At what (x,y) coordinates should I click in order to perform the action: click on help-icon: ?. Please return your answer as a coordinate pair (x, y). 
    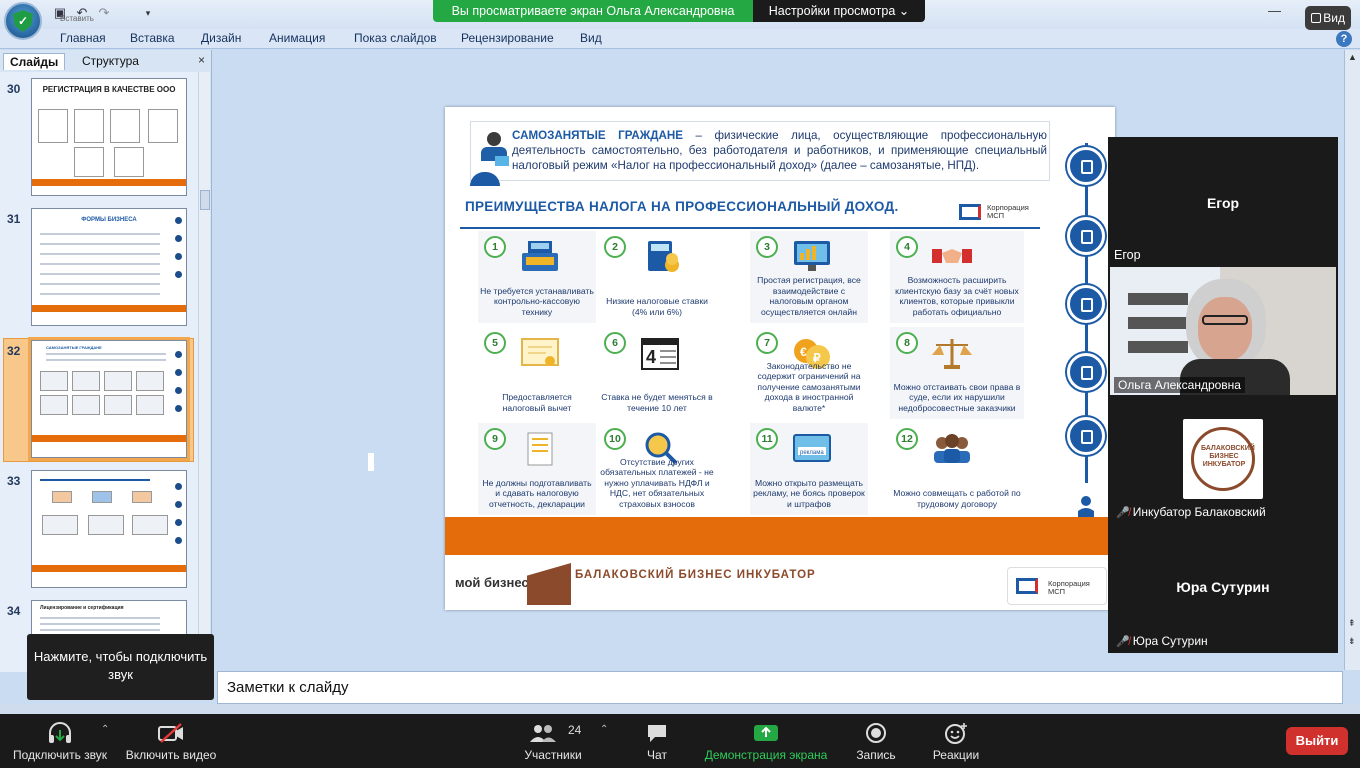
    Looking at the image, I should click on (1344, 39).